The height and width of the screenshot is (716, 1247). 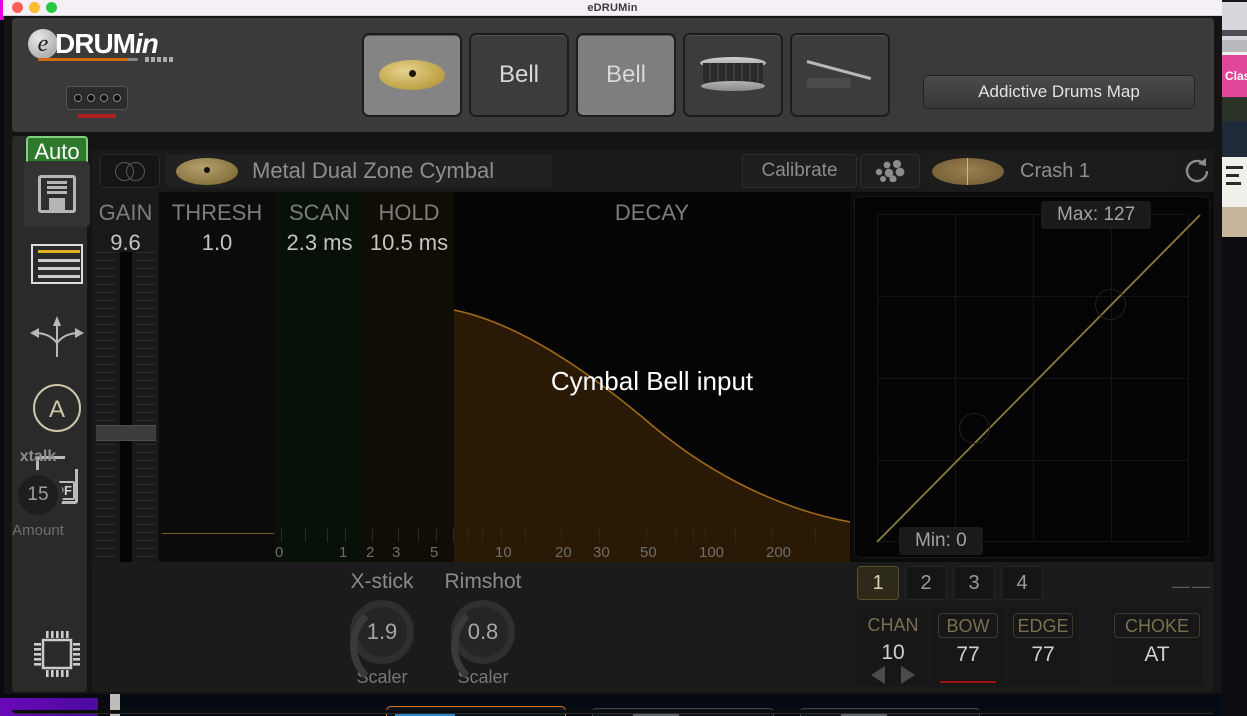 What do you see at coordinates (1234, 109) in the screenshot?
I see `bg-dark-panel` at bounding box center [1234, 109].